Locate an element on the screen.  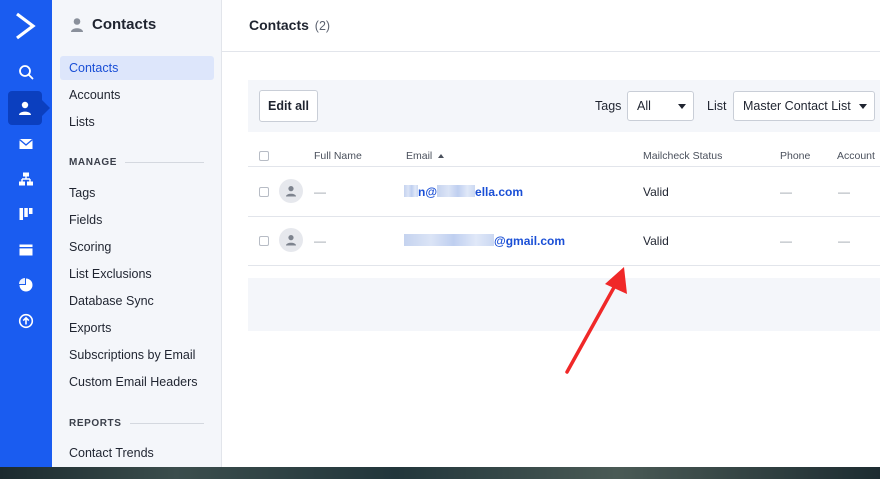
table-row: — @gmail.com Valid — — is located at coordinates (564, 241).